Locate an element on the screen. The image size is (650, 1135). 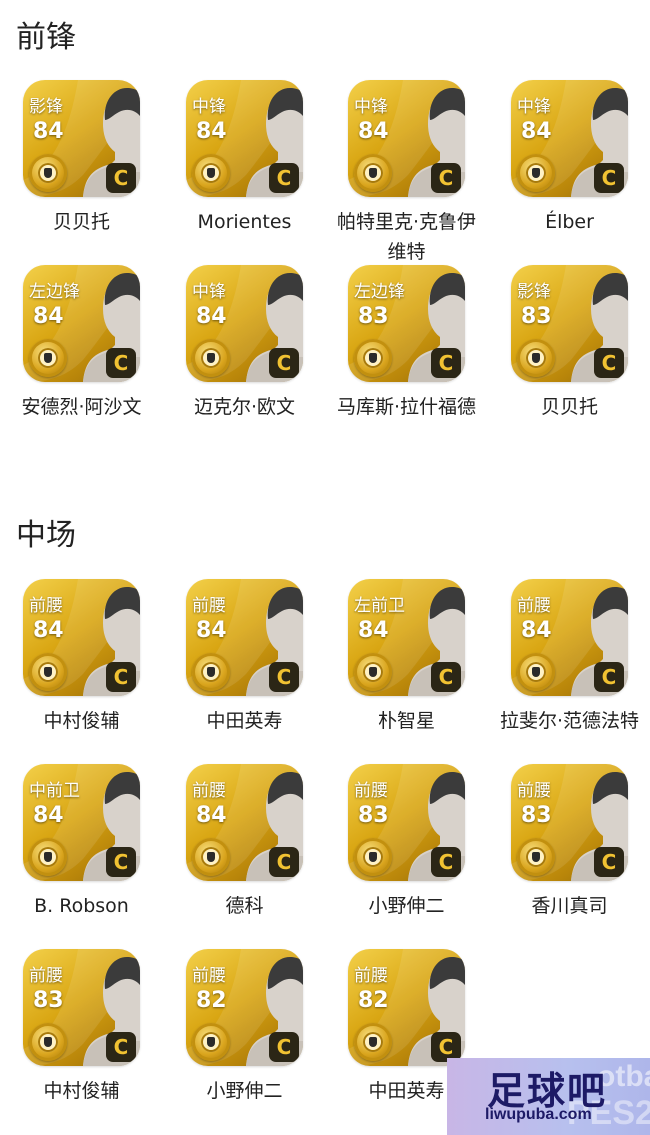
player-card-image: 中前卫 84 C is located at coordinates (81, 822).